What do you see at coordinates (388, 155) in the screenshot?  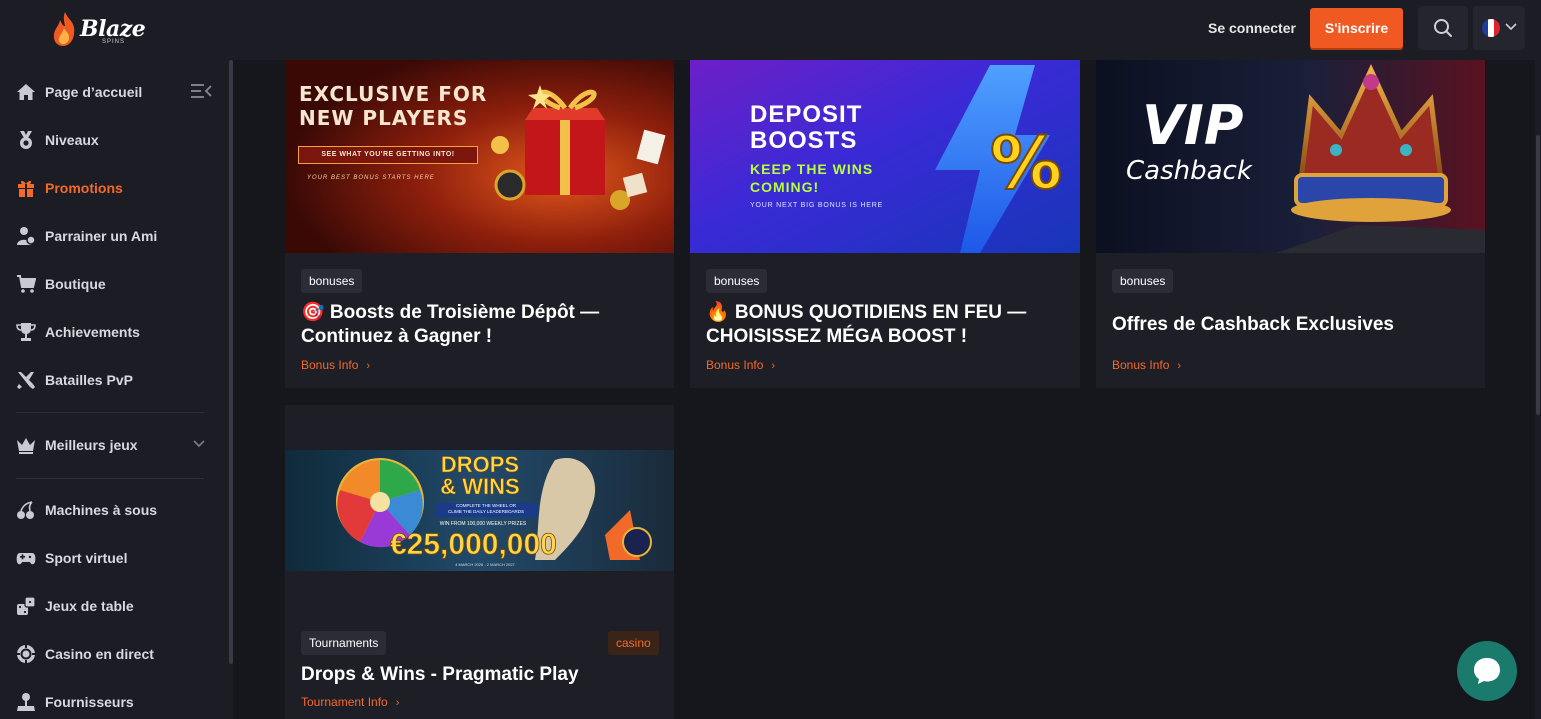 I see `banner-cta: SEE WHAT YOU'RE GETTING INTO!` at bounding box center [388, 155].